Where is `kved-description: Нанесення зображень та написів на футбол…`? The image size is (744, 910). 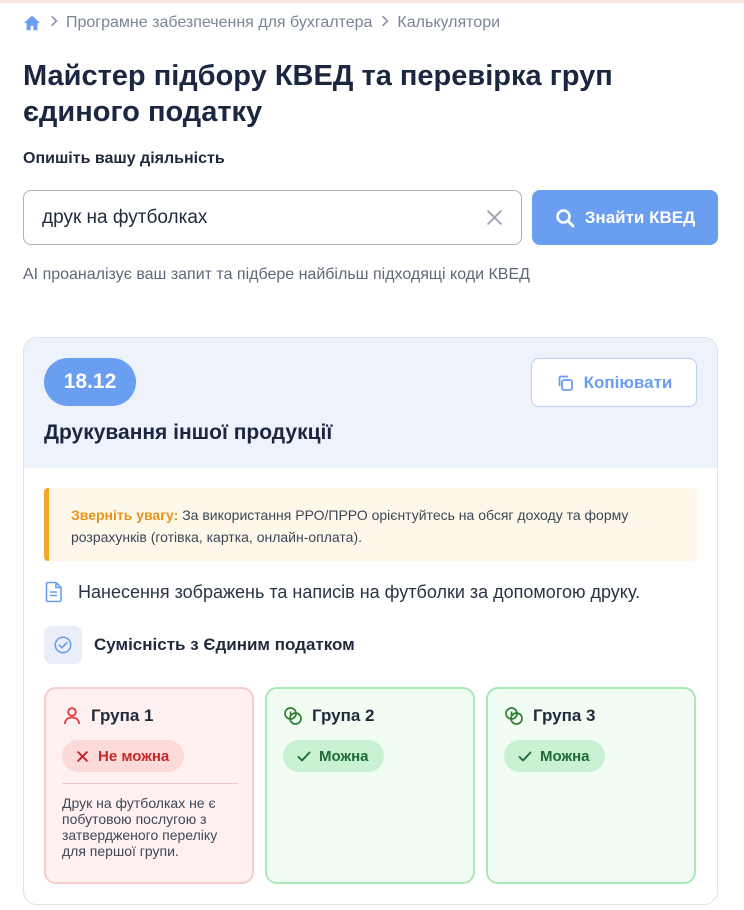
kved-description: Нанесення зображень та написів на футбол… is located at coordinates (359, 591).